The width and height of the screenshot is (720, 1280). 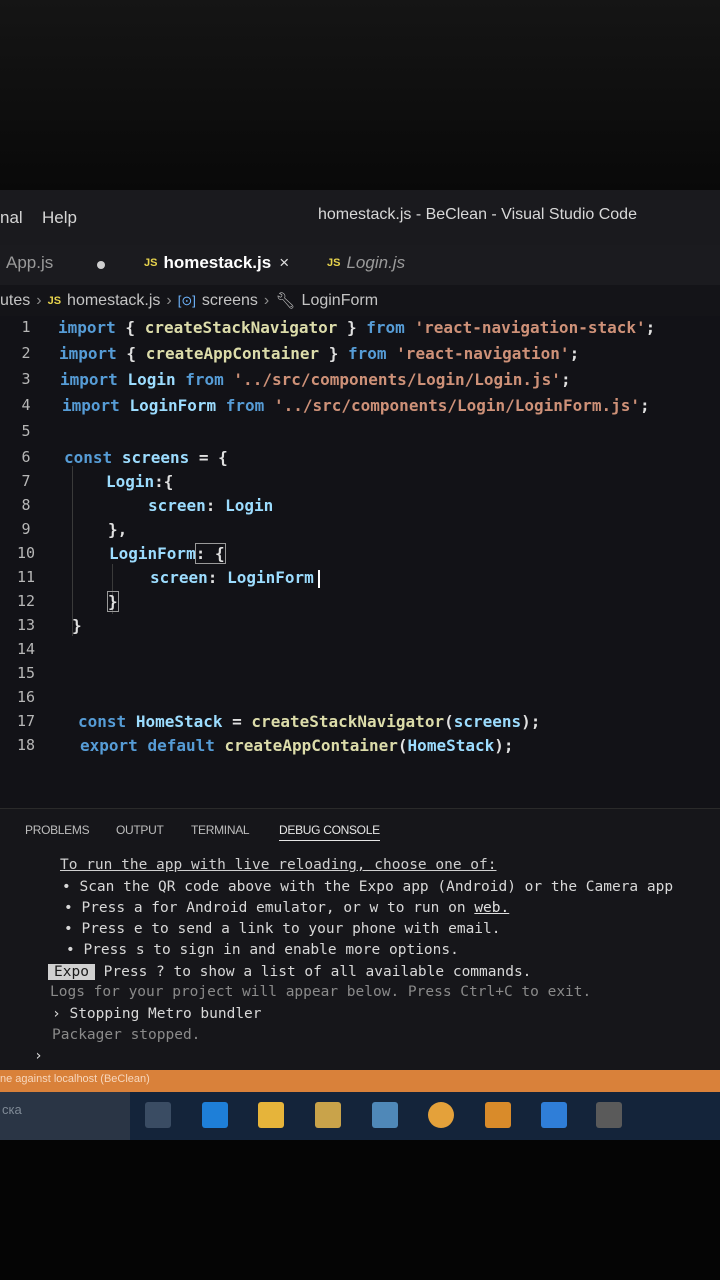 What do you see at coordinates (360, 508) in the screenshot?
I see `code-line: 8 screen: Login` at bounding box center [360, 508].